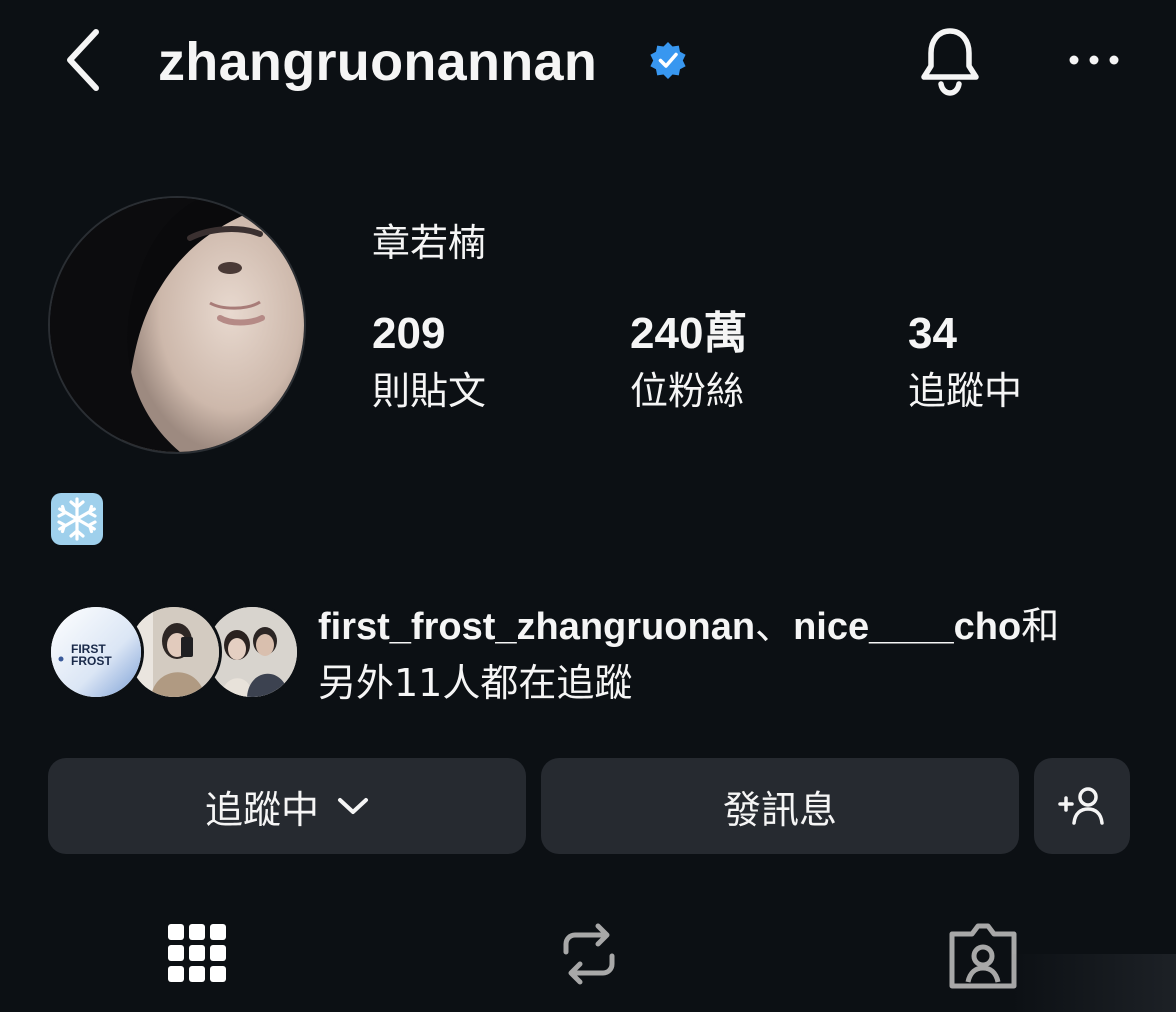  What do you see at coordinates (1040, 626) in the screenshot?
I see `and-text: 和` at bounding box center [1040, 626].